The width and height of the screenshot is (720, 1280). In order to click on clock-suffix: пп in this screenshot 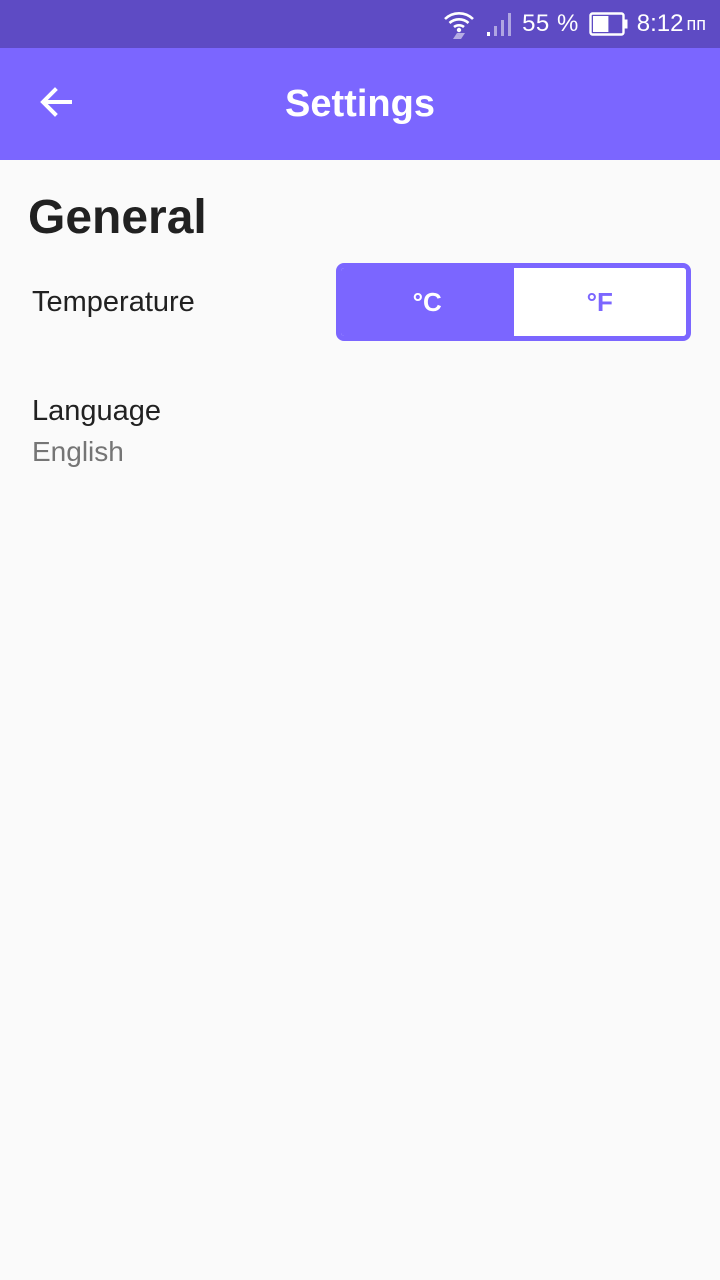, I will do `click(696, 23)`.